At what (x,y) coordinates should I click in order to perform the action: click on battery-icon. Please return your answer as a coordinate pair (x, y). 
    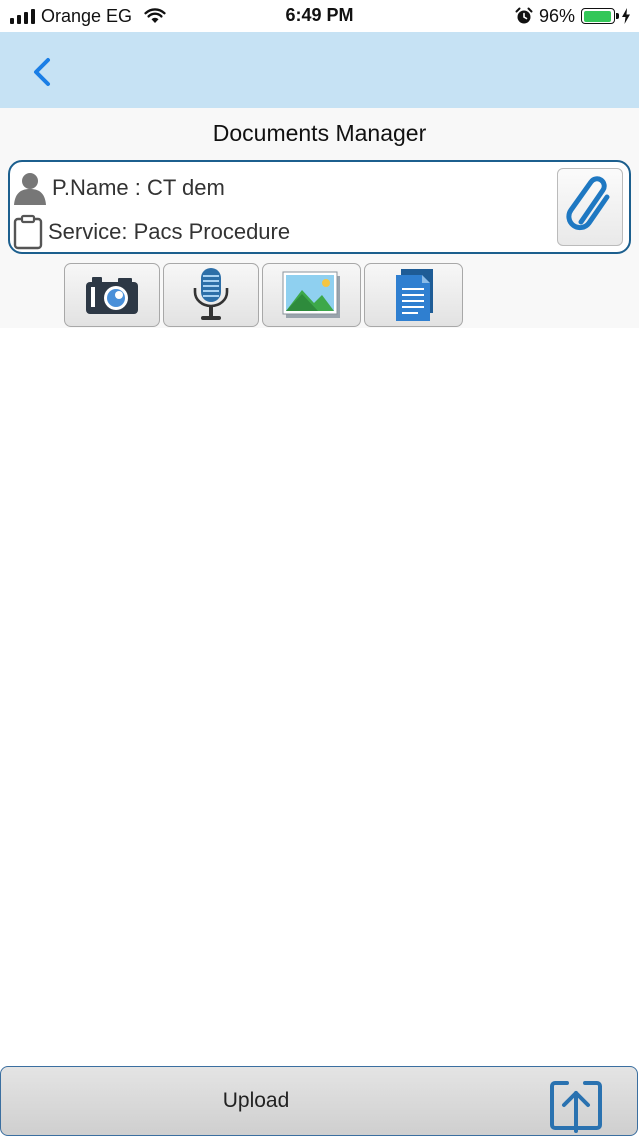
    Looking at the image, I should click on (600, 16).